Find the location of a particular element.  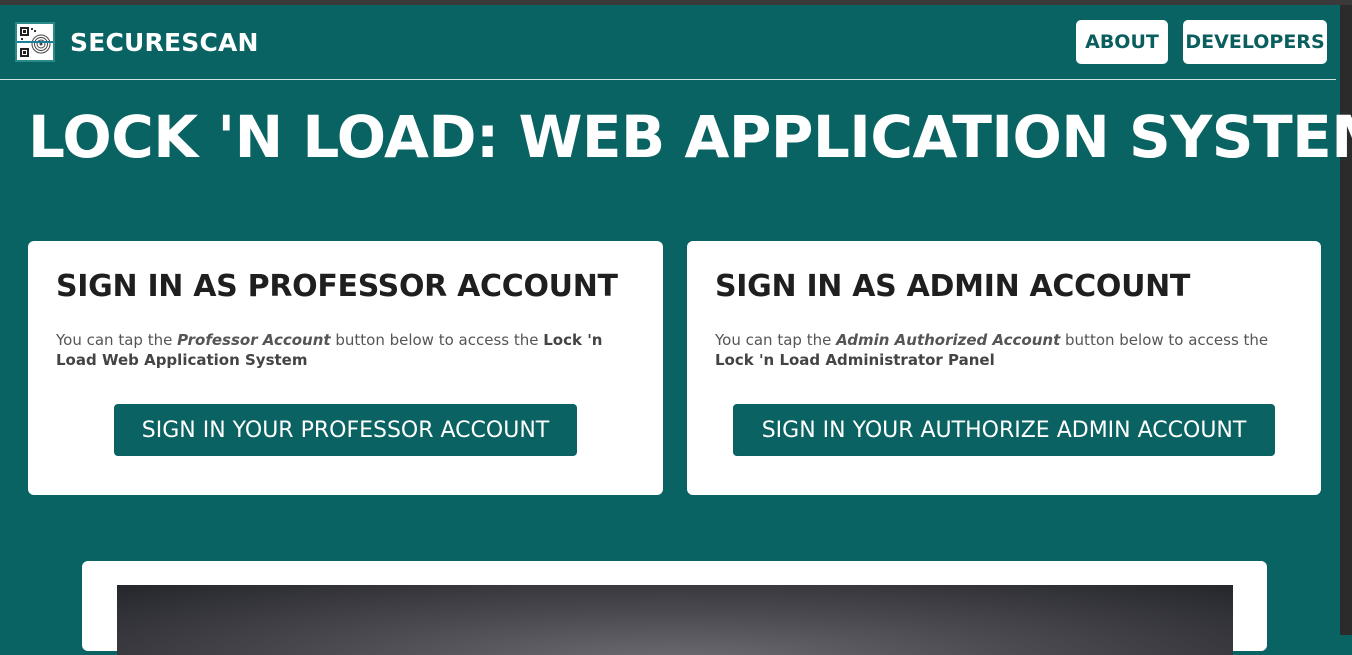

brand-name: SECURESCAN is located at coordinates (164, 42).